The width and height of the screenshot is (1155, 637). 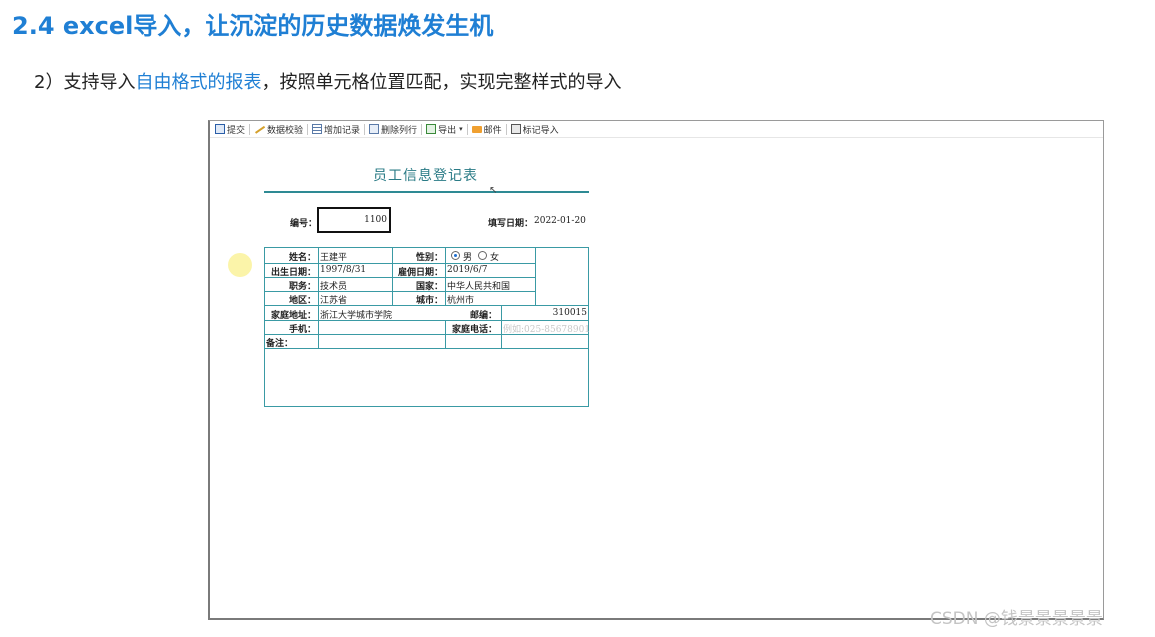 I want to click on watermark: CSDN @钱景景景景景, so click(x=1016, y=619).